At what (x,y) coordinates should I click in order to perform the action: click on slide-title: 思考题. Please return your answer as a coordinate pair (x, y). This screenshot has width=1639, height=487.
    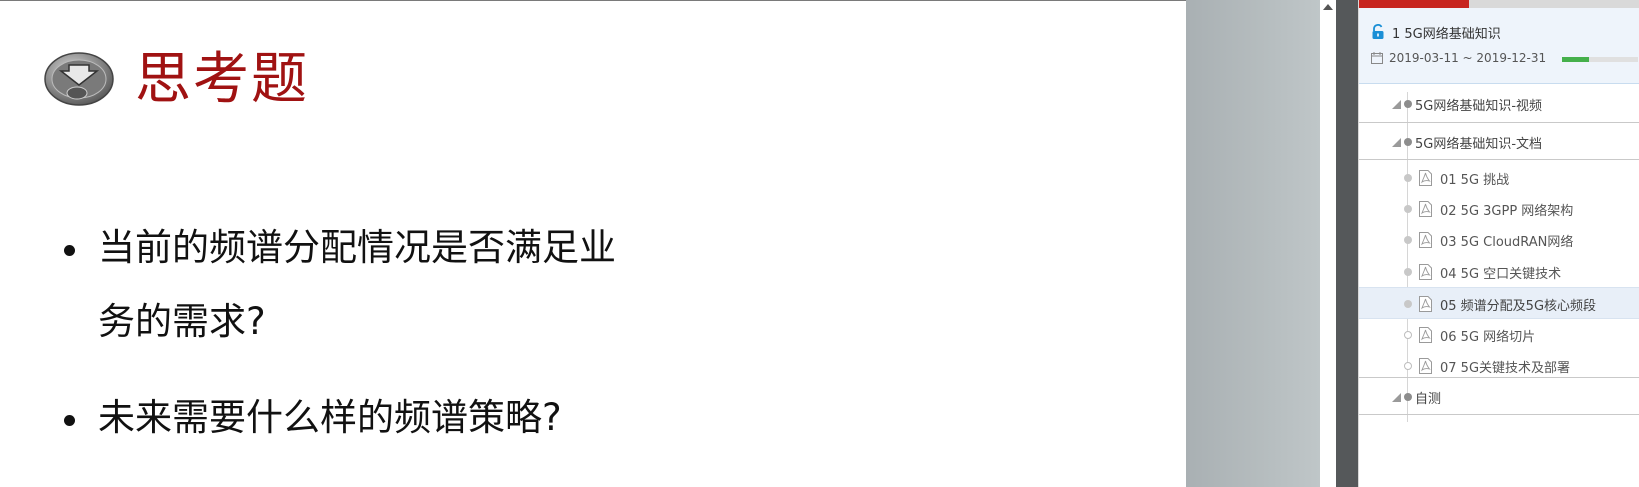
    Looking at the image, I should click on (222, 79).